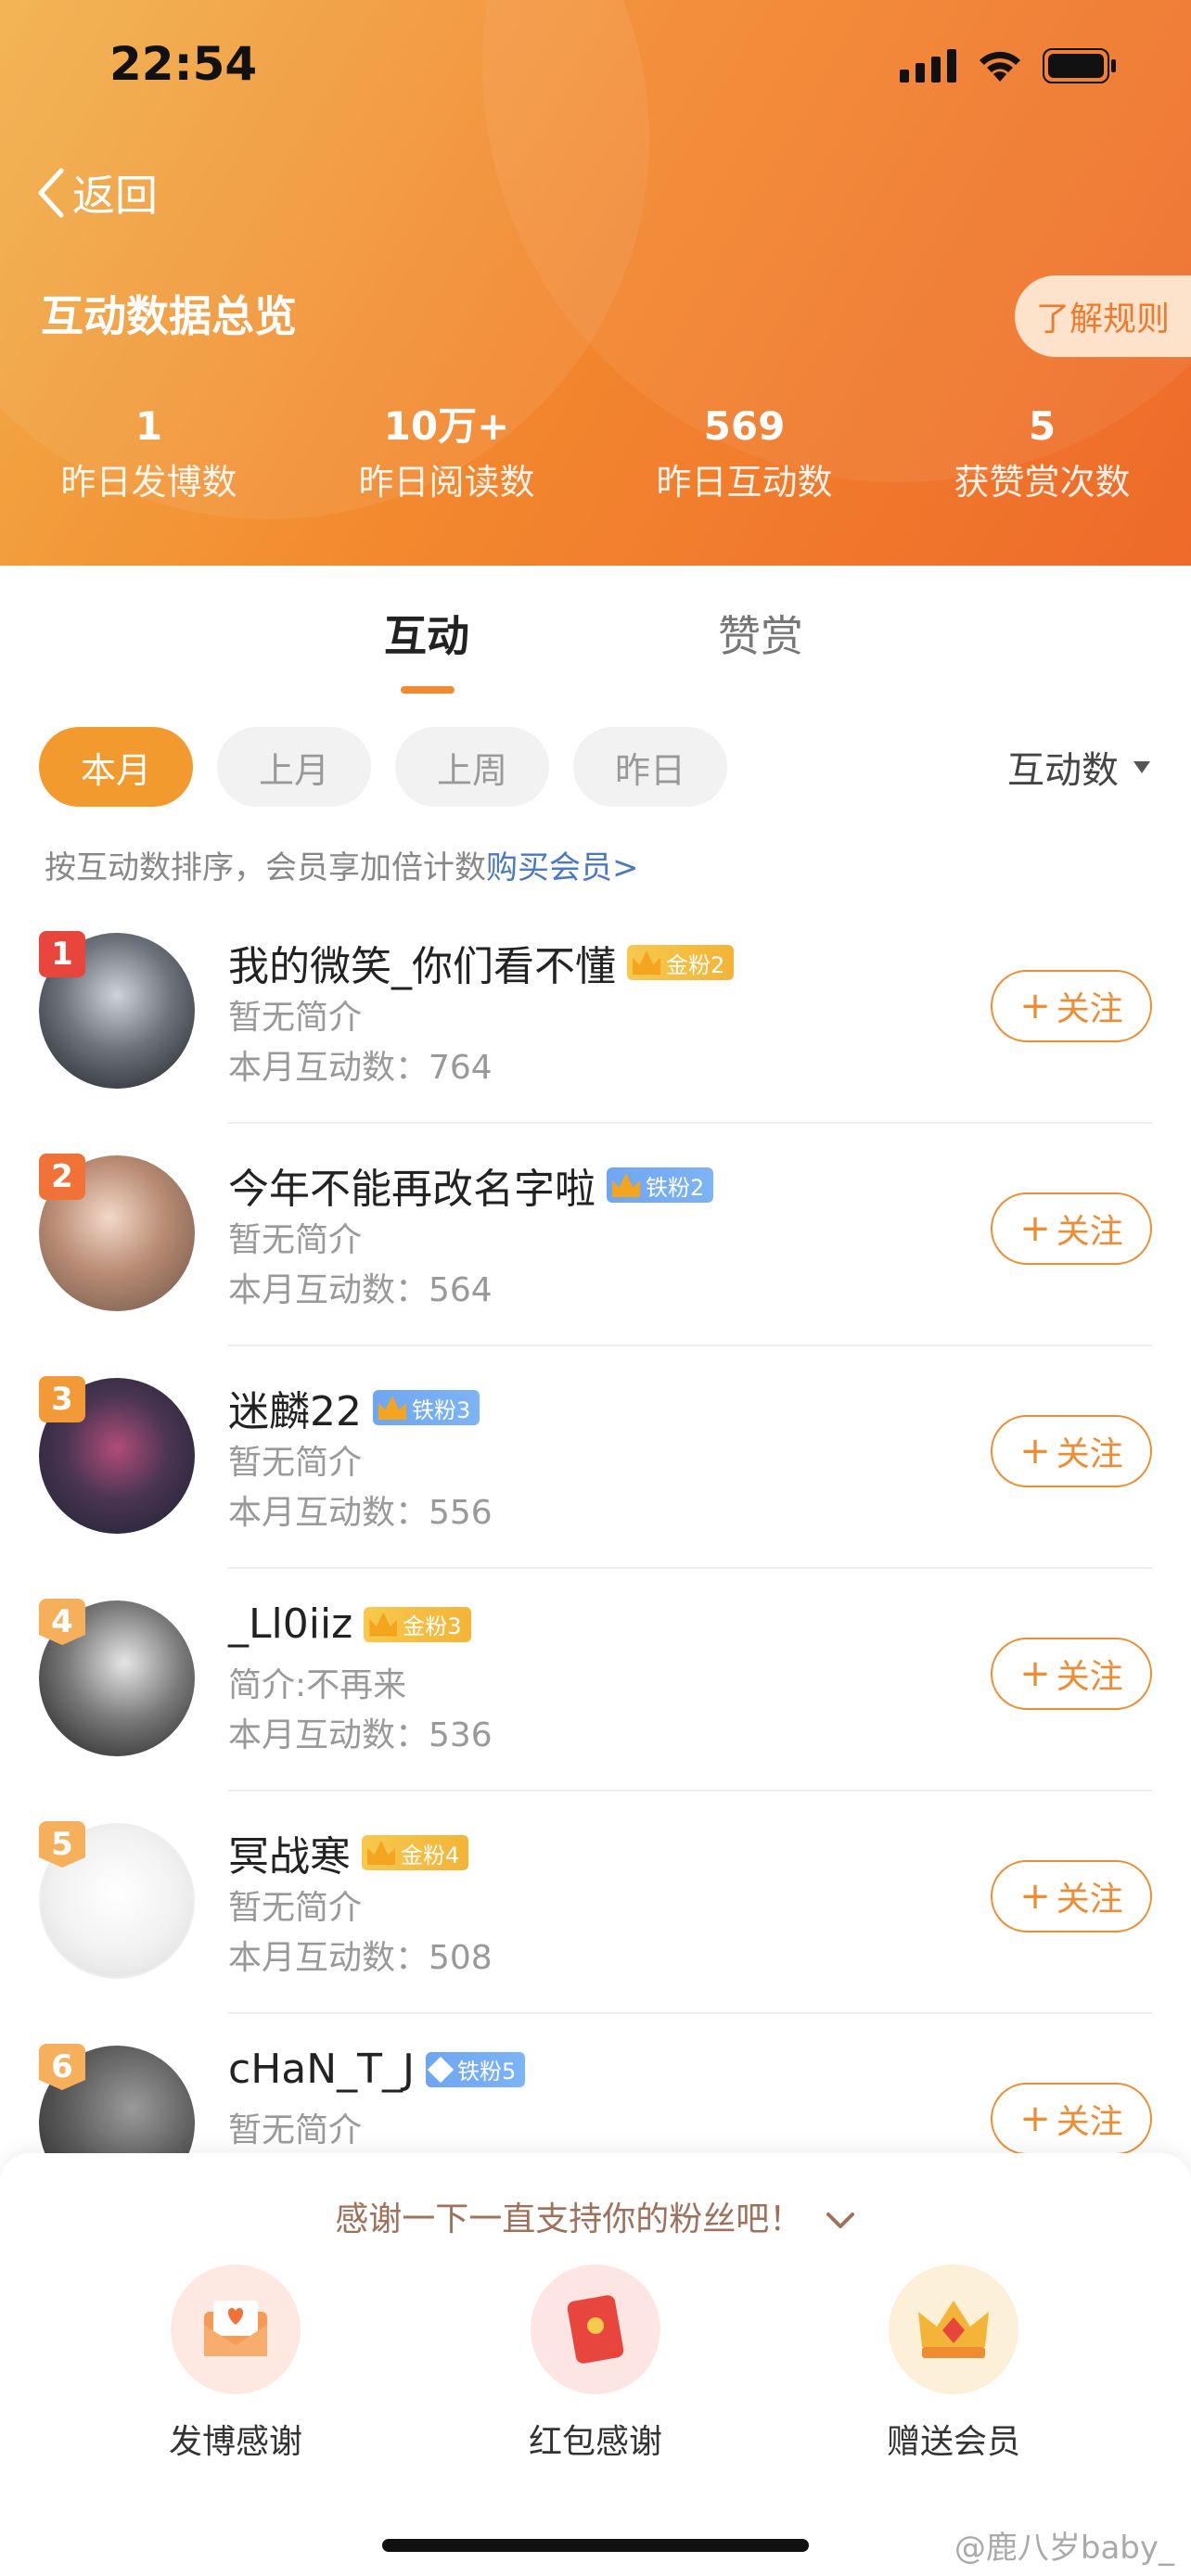 Image resolution: width=1191 pixels, height=2576 pixels. I want to click on action-label: 发博感谢, so click(235, 2442).